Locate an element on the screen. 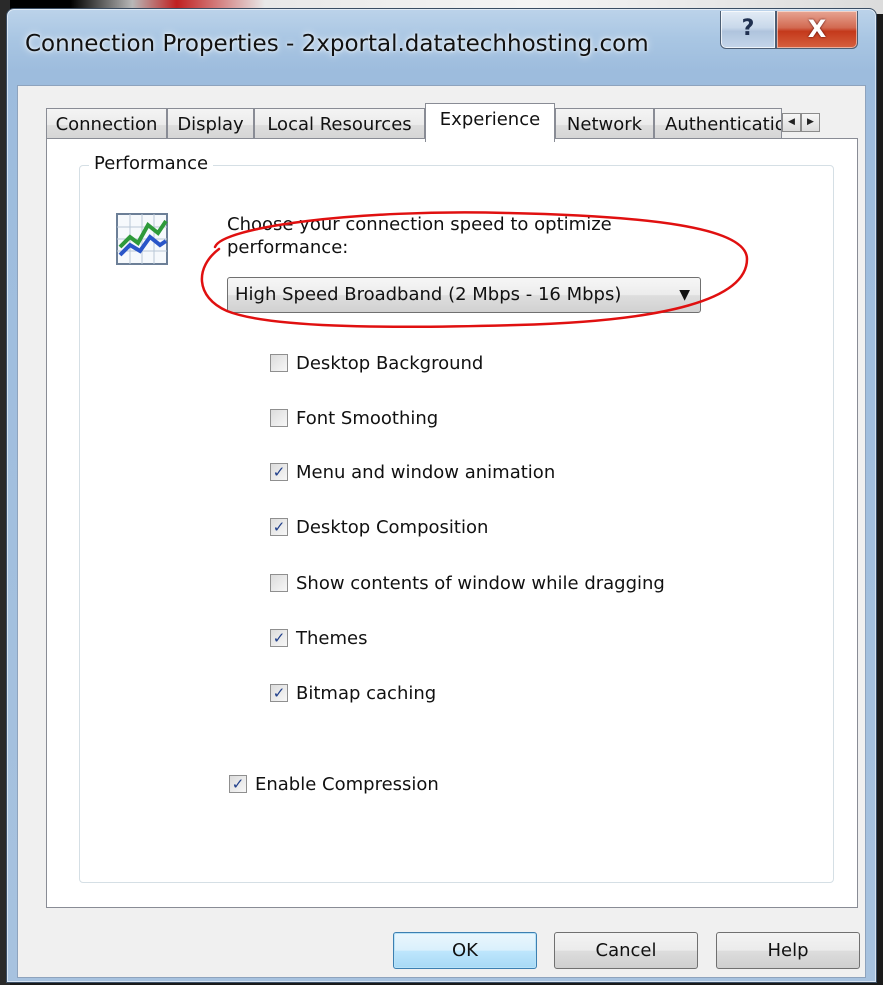  option-enable-compression: ✓ Enable Compression is located at coordinates (334, 784).